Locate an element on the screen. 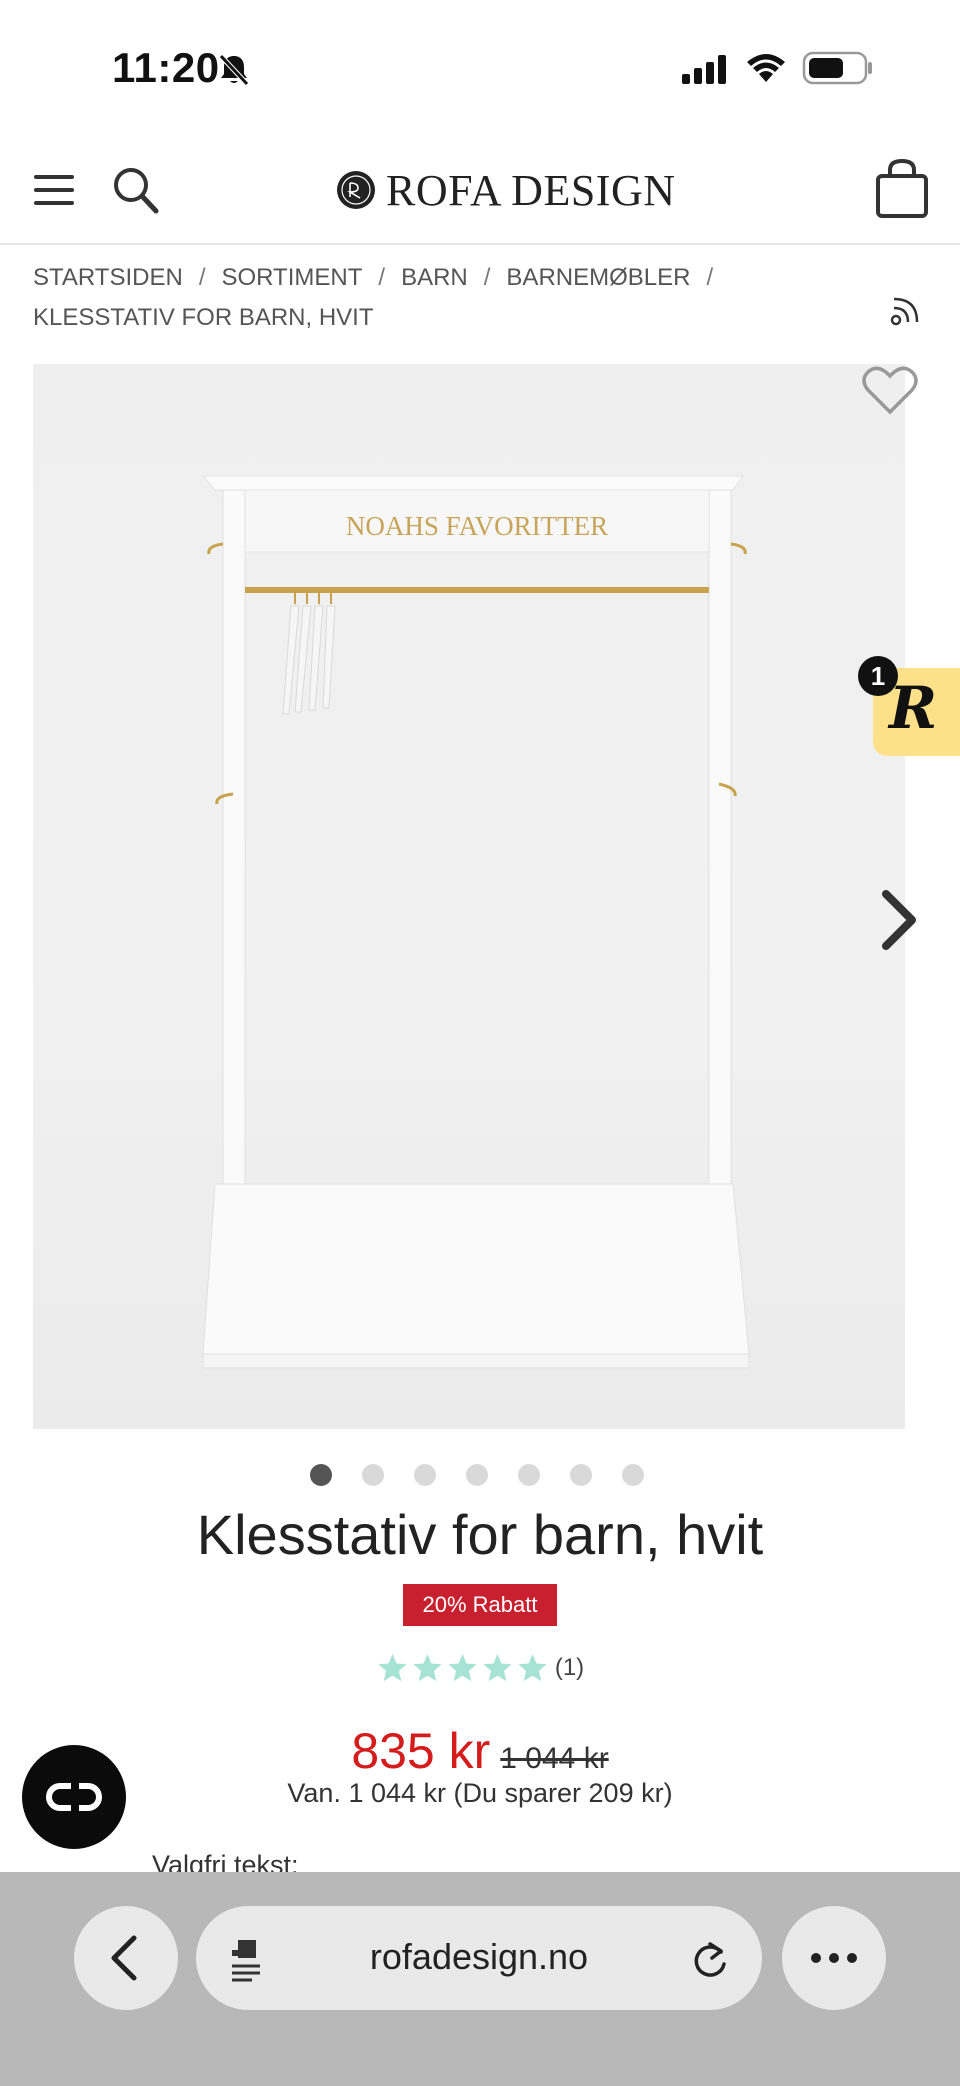 The height and width of the screenshot is (2086, 960). rack-sign-text: NOAHS FAVORITTER is located at coordinates (477, 526).